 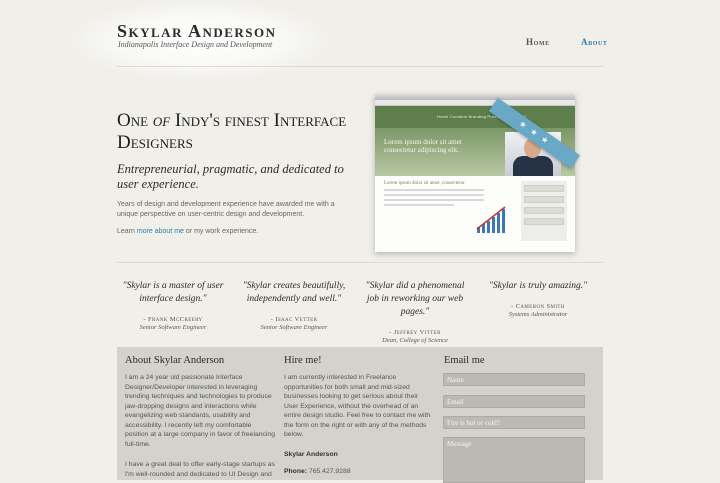 I want to click on testimonial-author: - Jeffrey Vitter, so click(x=415, y=332).